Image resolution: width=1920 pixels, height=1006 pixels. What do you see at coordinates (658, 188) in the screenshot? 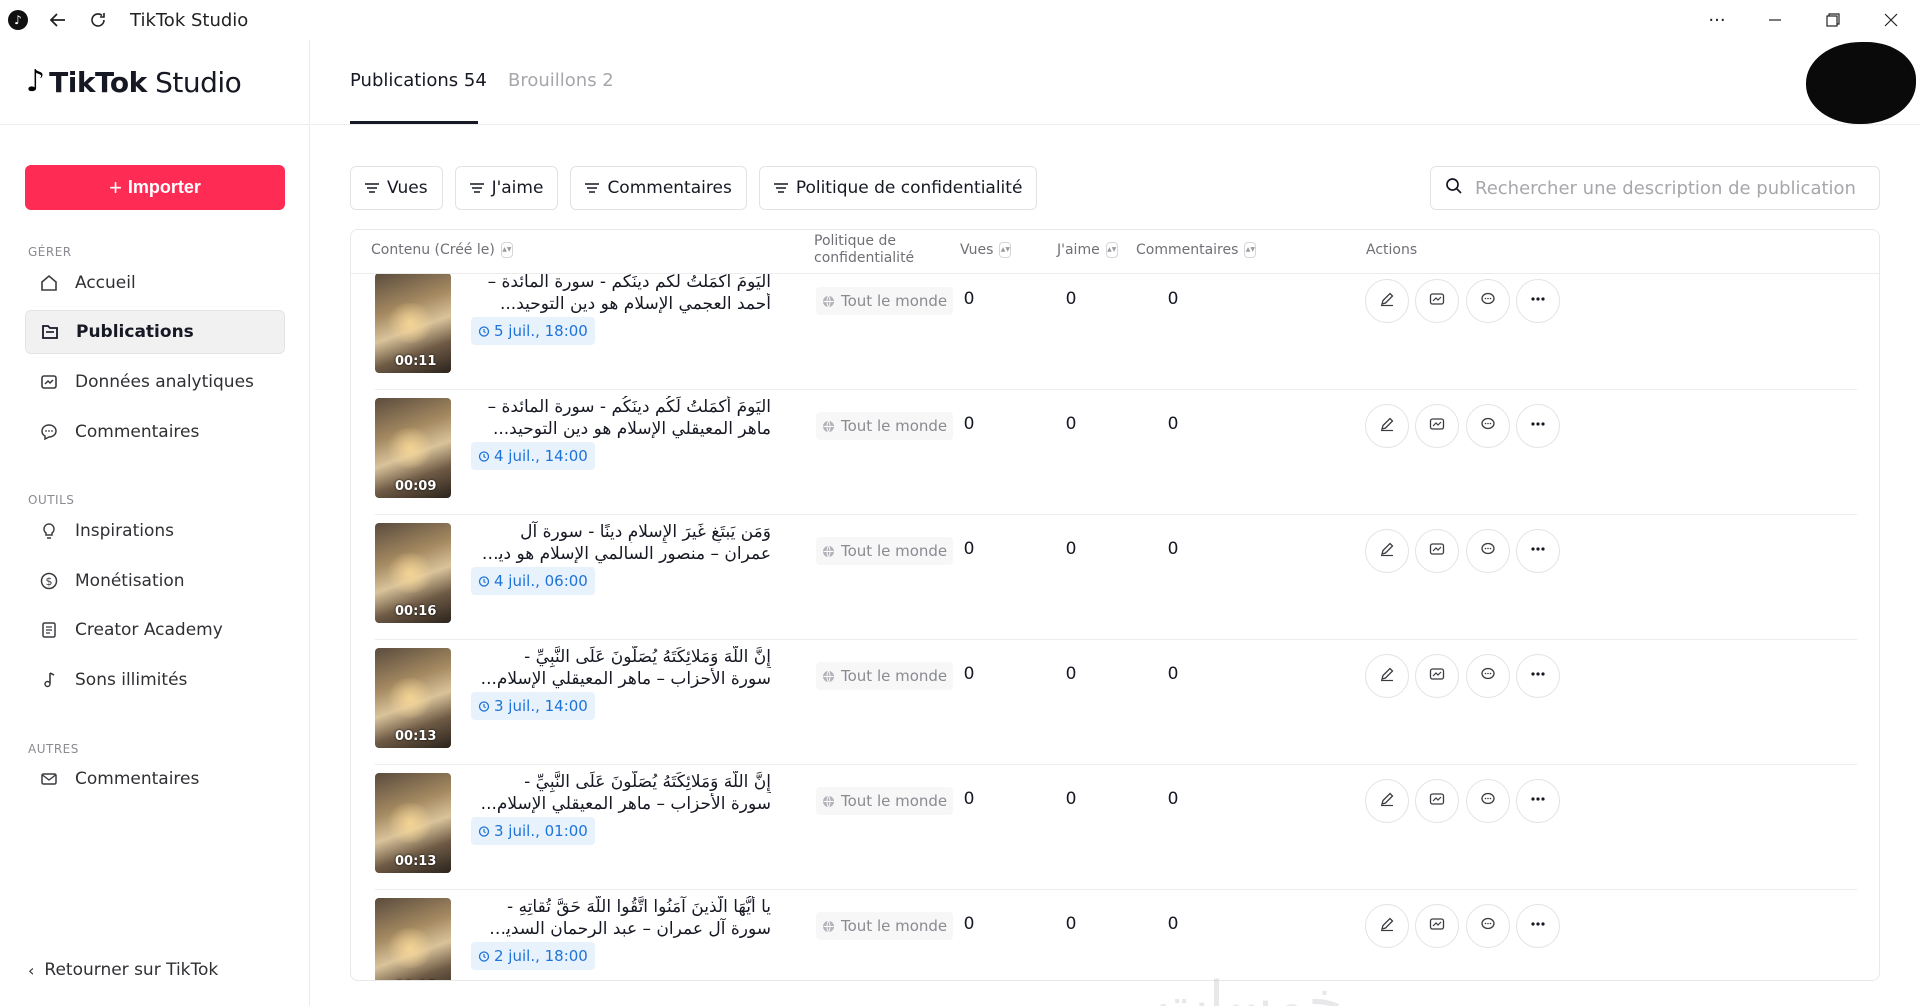
I see `filter-comments-button: Commentaires` at bounding box center [658, 188].